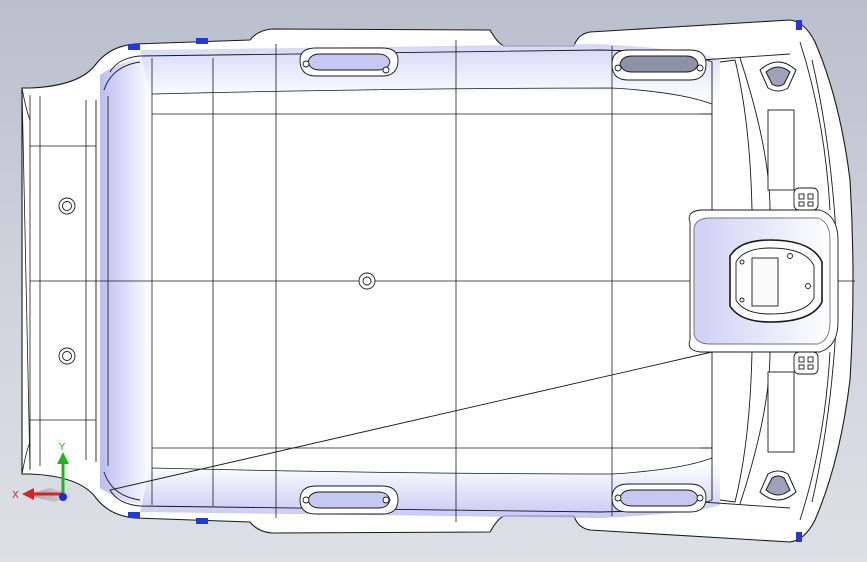 The width and height of the screenshot is (867, 562). What do you see at coordinates (67, 356) in the screenshot?
I see `boss-front-lower` at bounding box center [67, 356].